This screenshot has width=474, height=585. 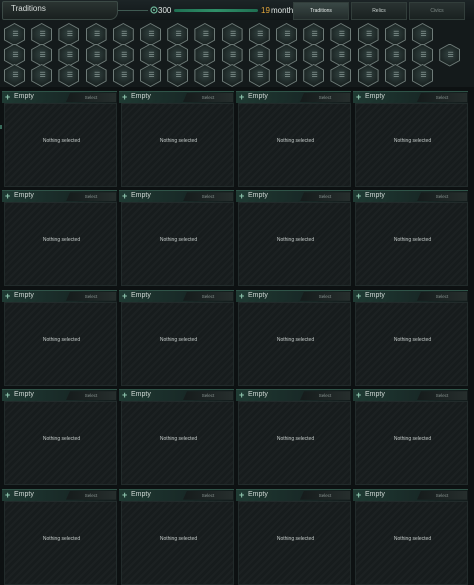 I want to click on tab-civics: Civics, so click(x=437, y=11).